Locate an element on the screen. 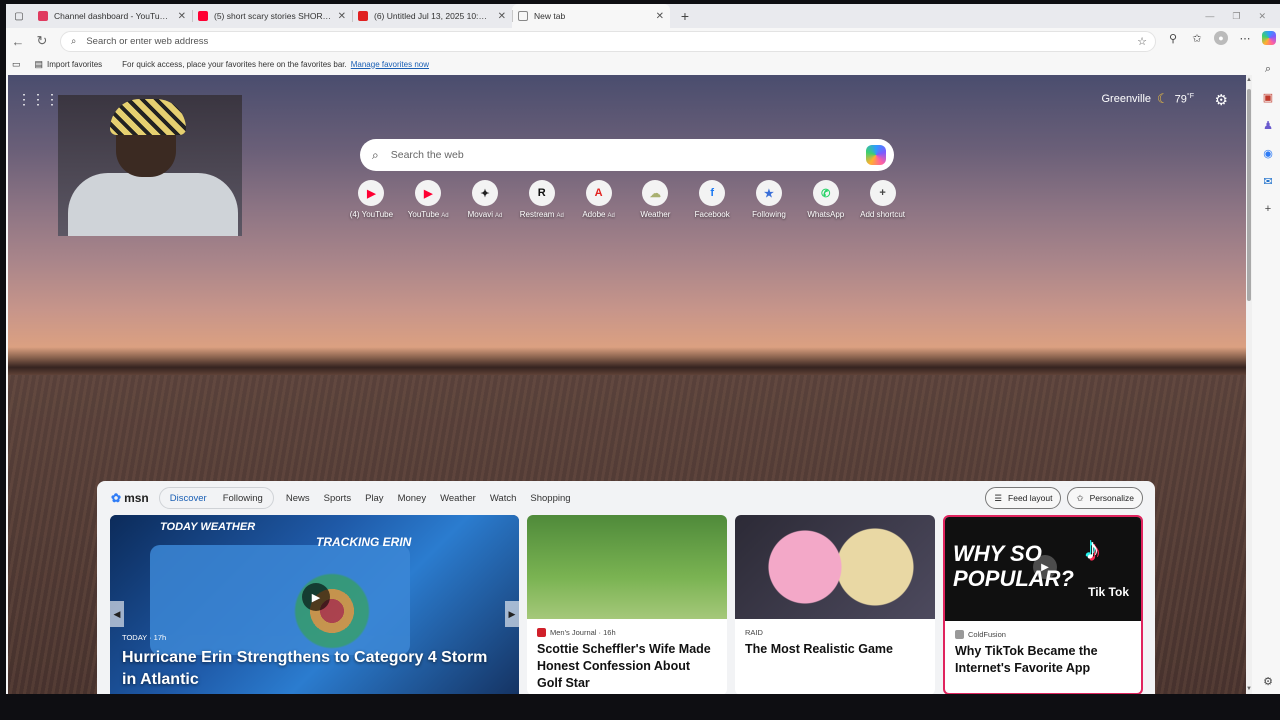 The width and height of the screenshot is (1280, 720). app-launcher-icon: ⋮⋮⋮ is located at coordinates (38, 99).